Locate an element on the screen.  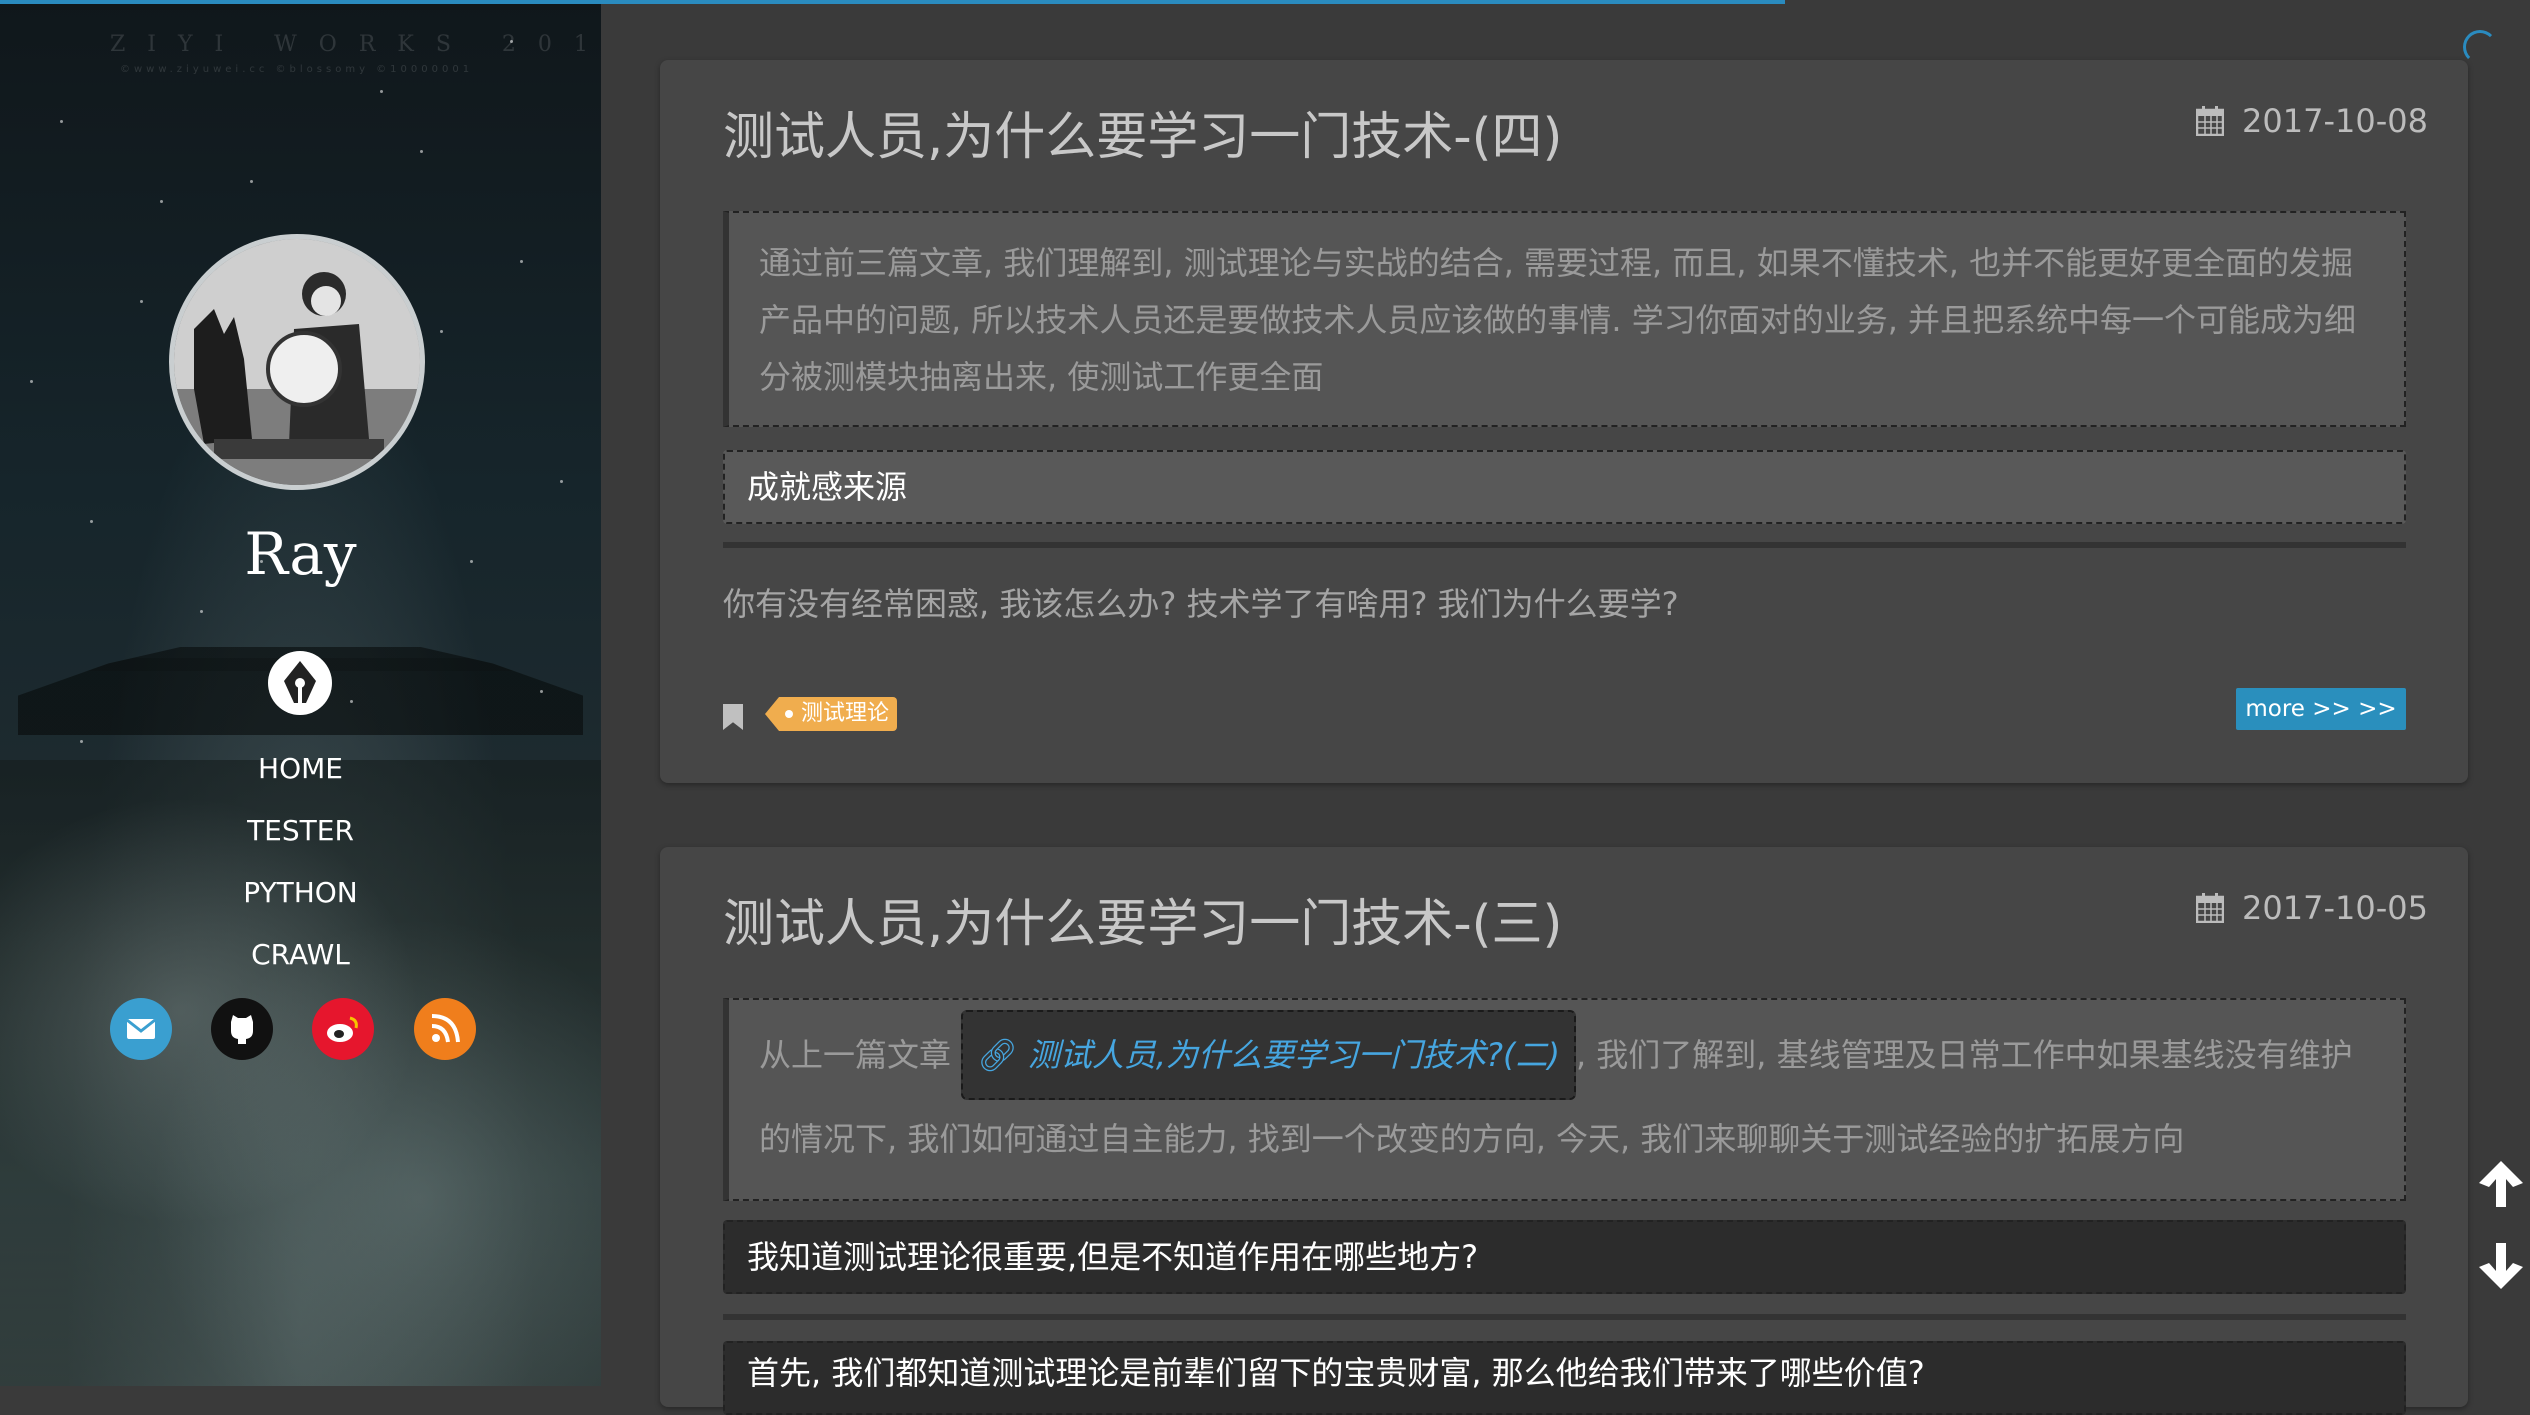
mail-link is located at coordinates (141, 1029).